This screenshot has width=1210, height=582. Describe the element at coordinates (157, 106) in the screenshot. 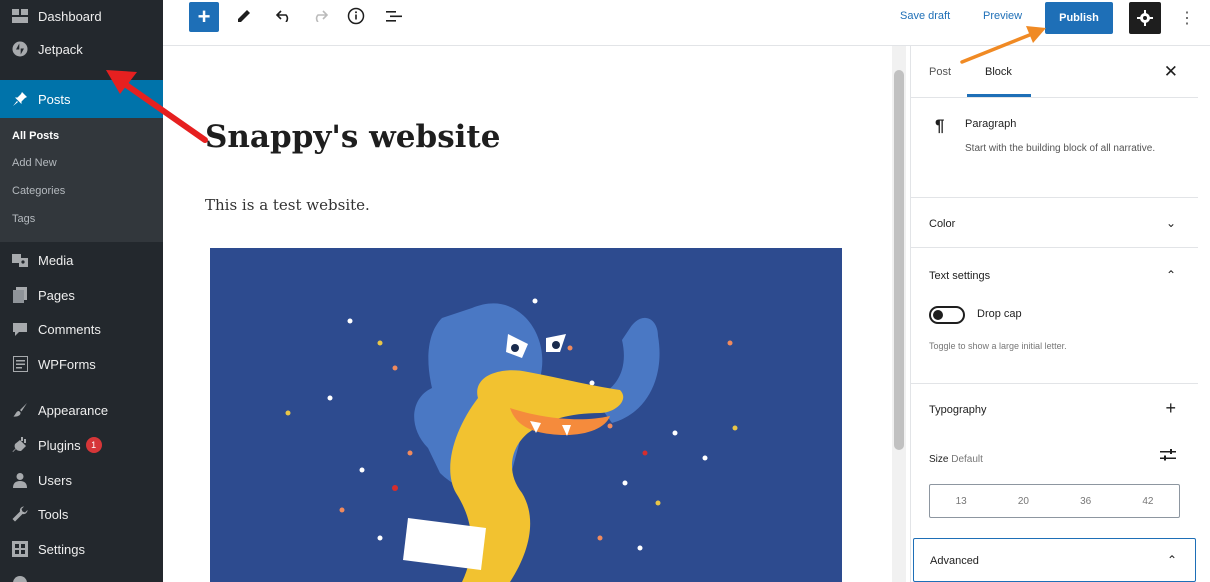

I see `red-arrow` at that location.